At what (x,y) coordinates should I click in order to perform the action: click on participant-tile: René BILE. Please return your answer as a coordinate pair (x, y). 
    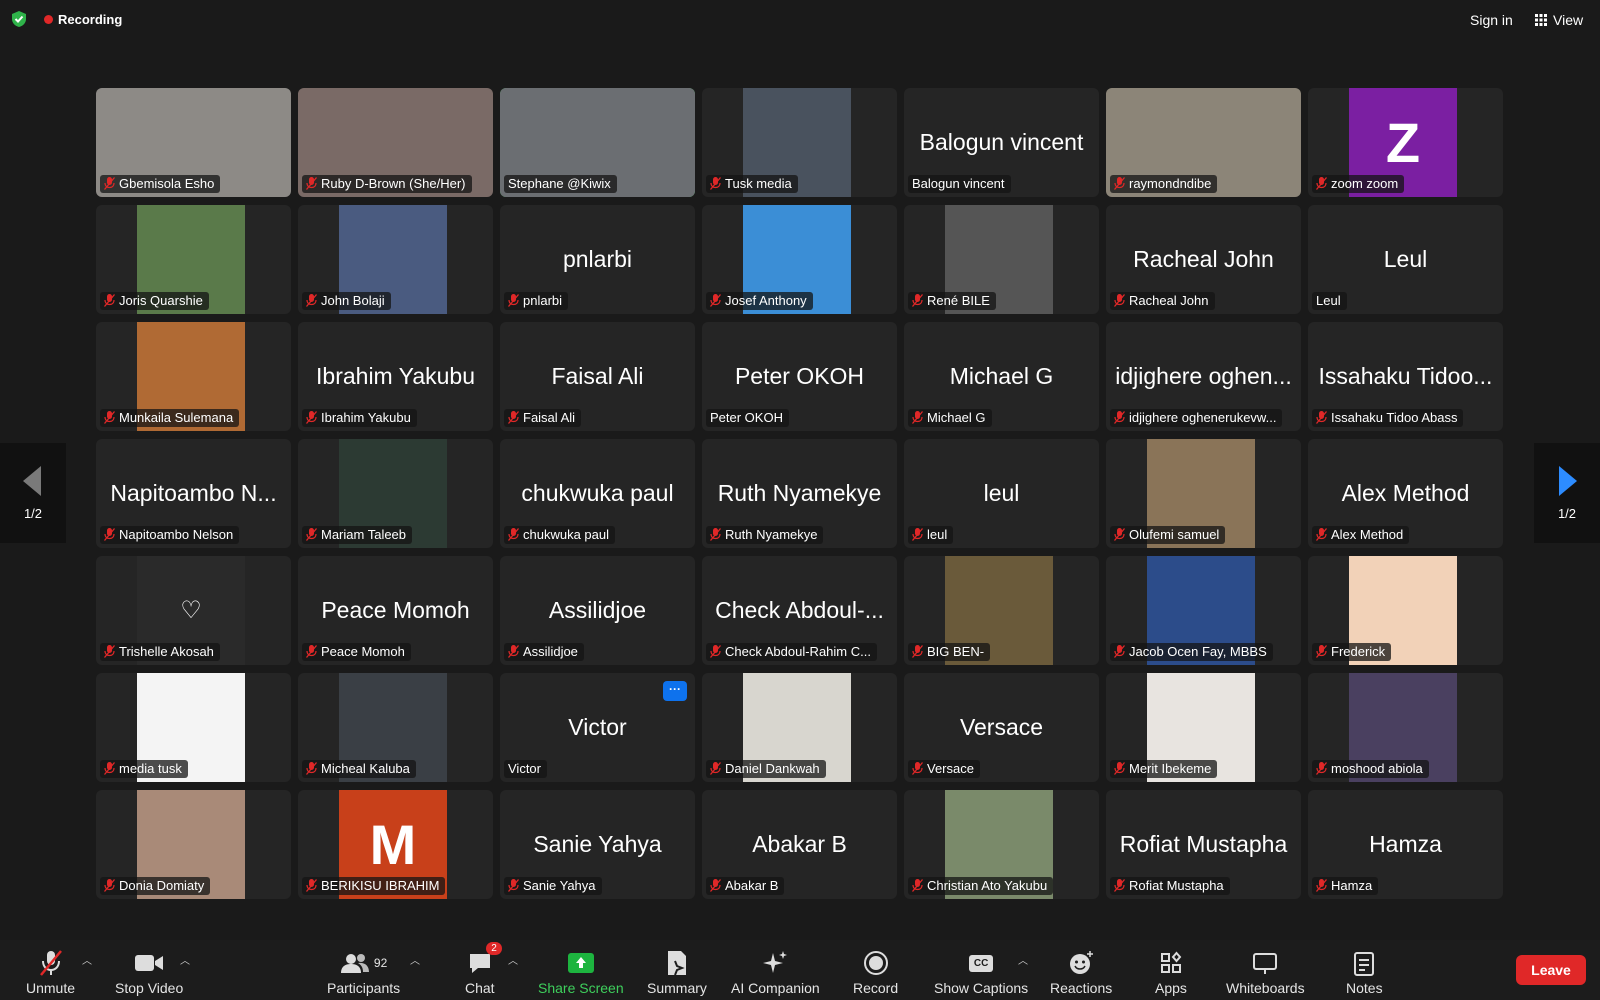
    Looking at the image, I should click on (1001, 259).